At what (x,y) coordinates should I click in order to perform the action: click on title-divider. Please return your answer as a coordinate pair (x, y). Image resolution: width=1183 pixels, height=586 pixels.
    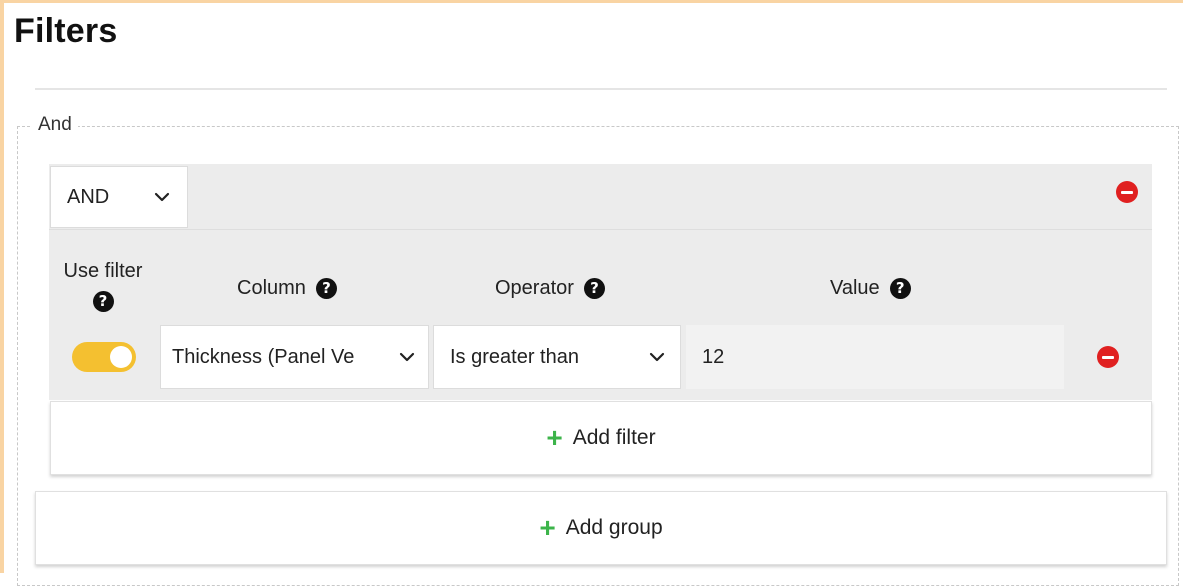
    Looking at the image, I should click on (601, 89).